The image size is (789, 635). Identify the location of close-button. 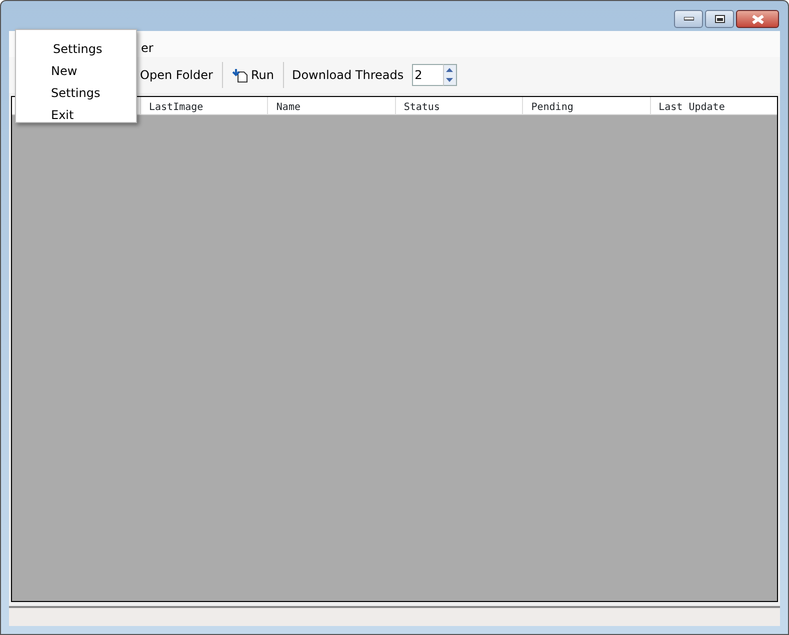
(757, 19).